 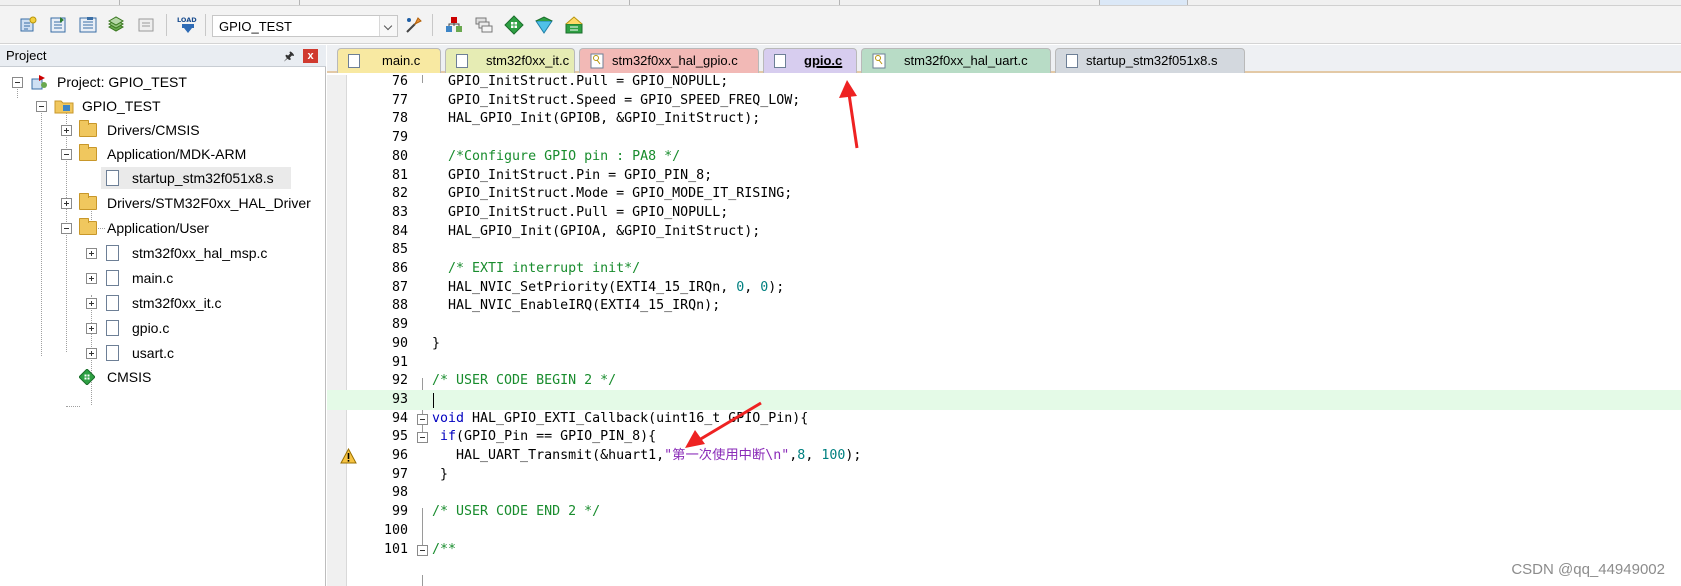 What do you see at coordinates (1004, 437) in the screenshot?
I see `code-line: 95 if(GPIO_Pin == GPIO_PIN_8){` at bounding box center [1004, 437].